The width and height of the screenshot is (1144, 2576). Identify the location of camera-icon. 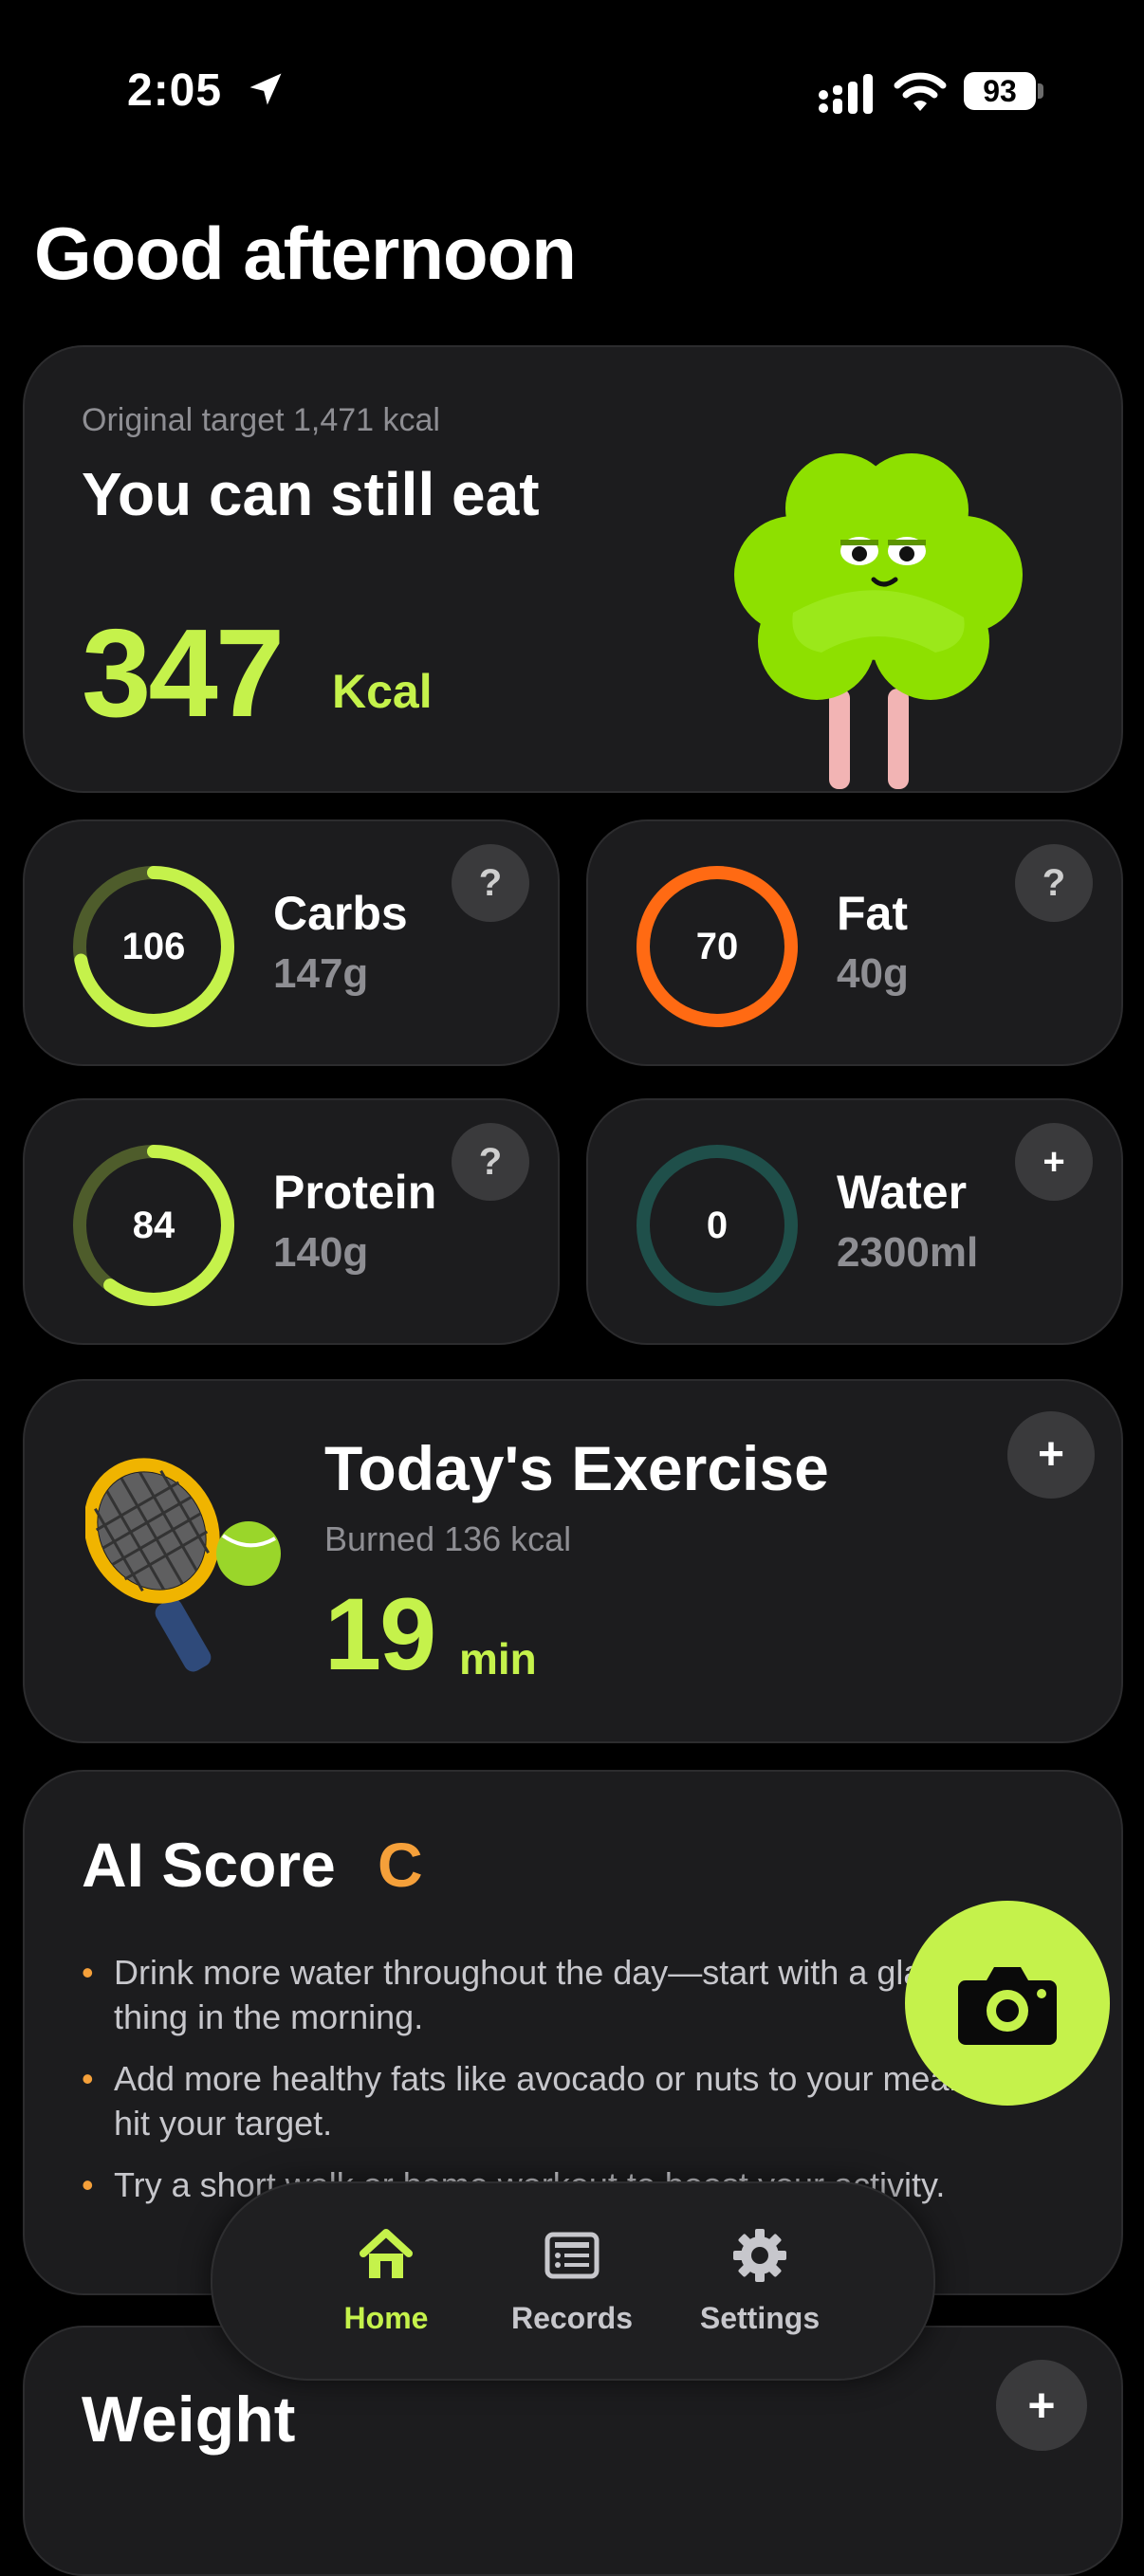
(1007, 2006).